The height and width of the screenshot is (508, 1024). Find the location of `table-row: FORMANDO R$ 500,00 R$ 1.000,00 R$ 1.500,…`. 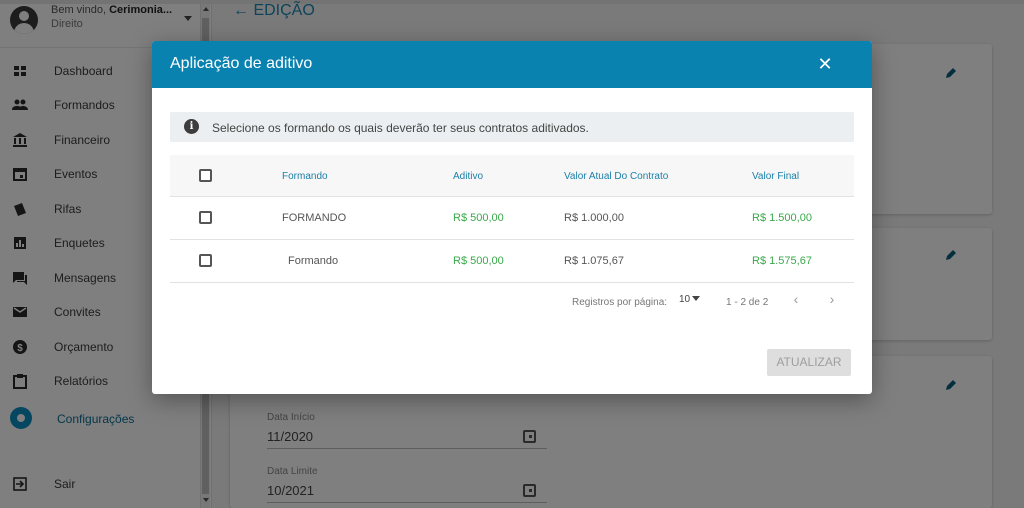

table-row: FORMANDO R$ 500,00 R$ 1.000,00 R$ 1.500,… is located at coordinates (512, 218).